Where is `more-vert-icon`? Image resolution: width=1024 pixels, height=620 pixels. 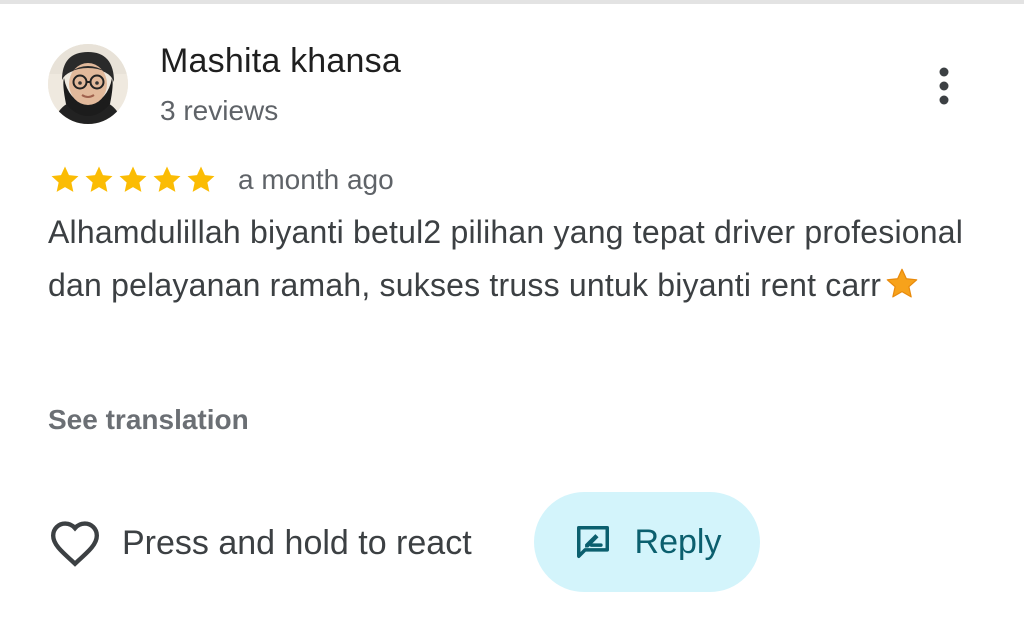
more-vert-icon is located at coordinates (944, 86).